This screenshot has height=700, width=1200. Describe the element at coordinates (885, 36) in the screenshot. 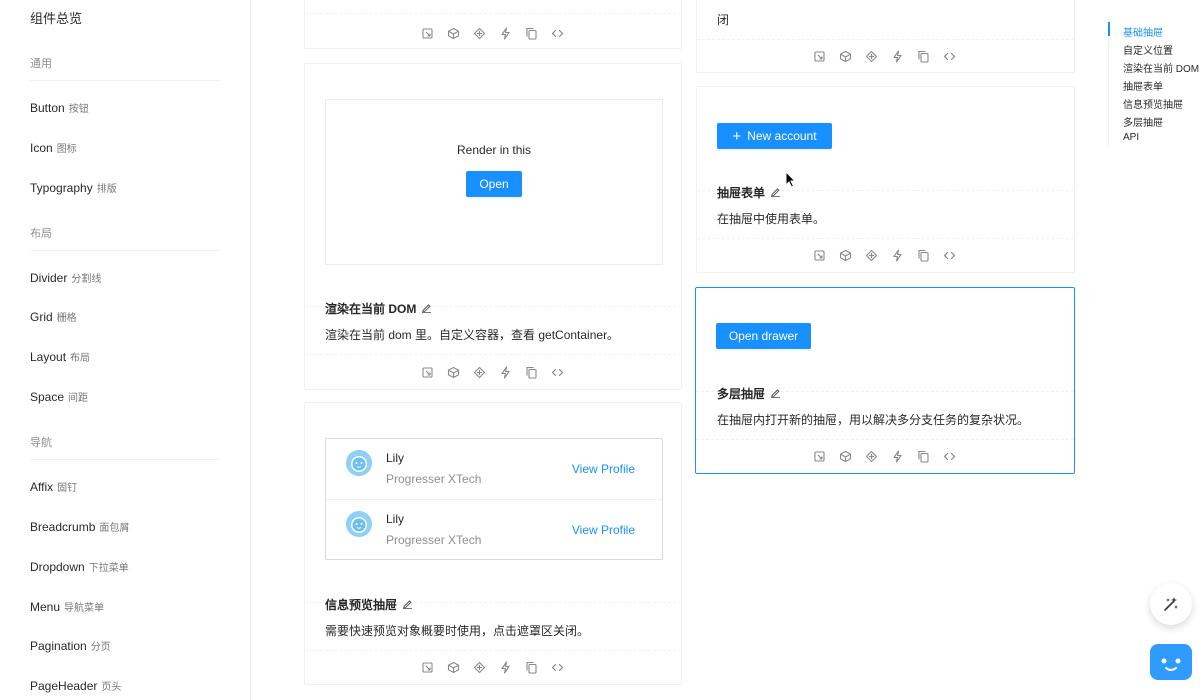

I see `demo-card-partial-right: 闭` at that location.